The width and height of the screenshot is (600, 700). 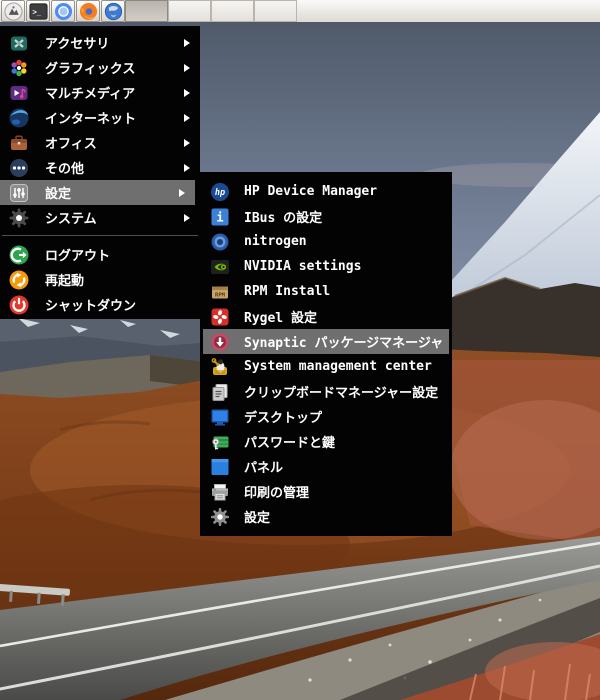 What do you see at coordinates (90, 94) in the screenshot?
I see `menu-item-label: マルチメディア` at bounding box center [90, 94].